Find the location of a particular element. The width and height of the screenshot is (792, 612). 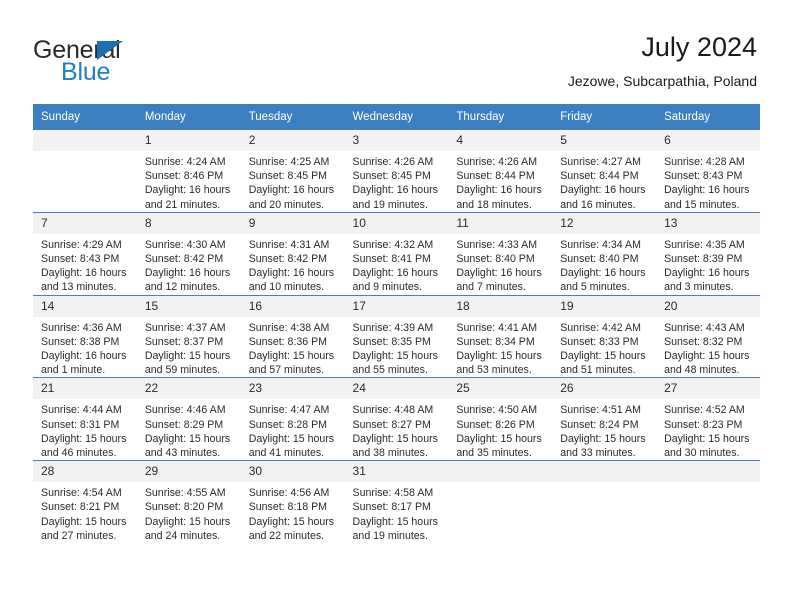

sunrise-time: Sunrise: 4:47 AM is located at coordinates (289, 410).